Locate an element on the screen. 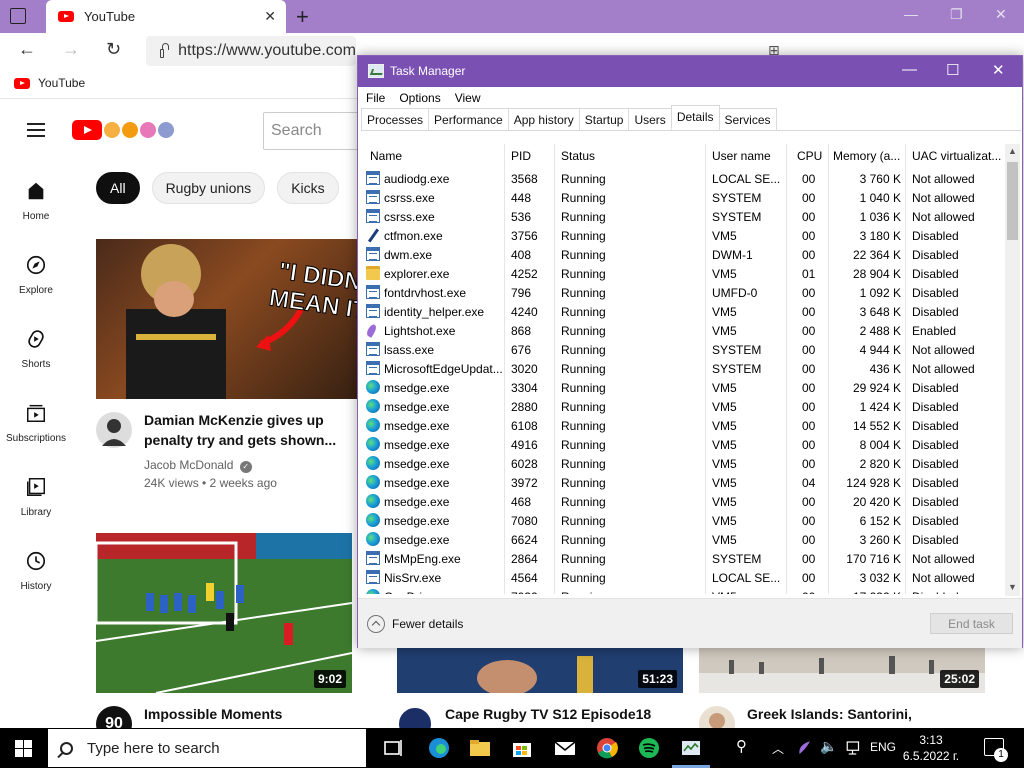  chip-all: All is located at coordinates (118, 188).